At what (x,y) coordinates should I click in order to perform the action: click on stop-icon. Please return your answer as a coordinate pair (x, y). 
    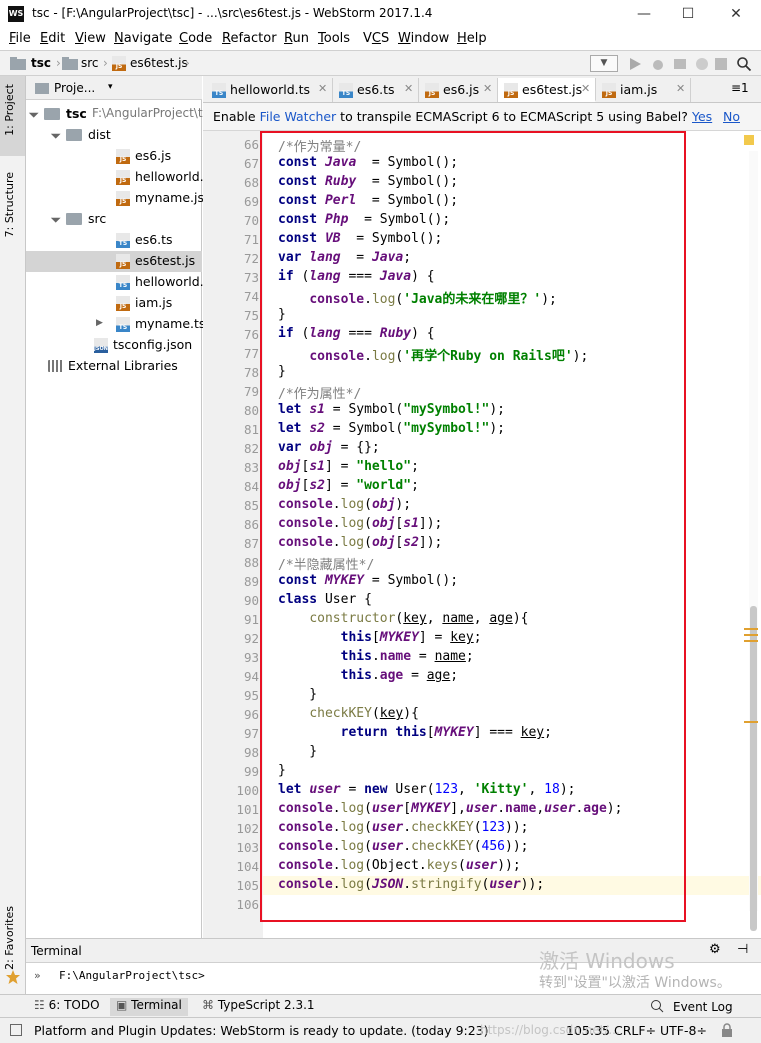
    Looking at the image, I should click on (721, 64).